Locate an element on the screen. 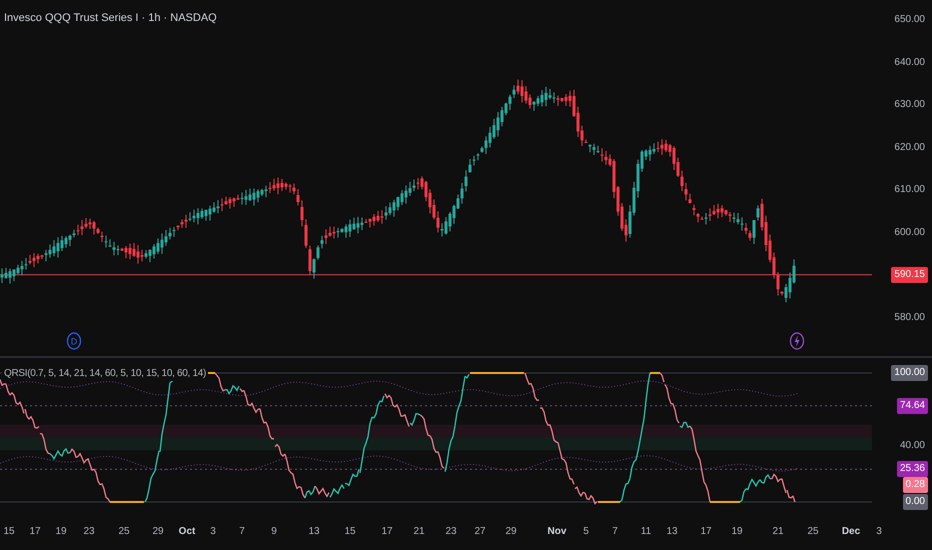 The width and height of the screenshot is (932, 550). last-price-badge: 590.15 is located at coordinates (909, 274).